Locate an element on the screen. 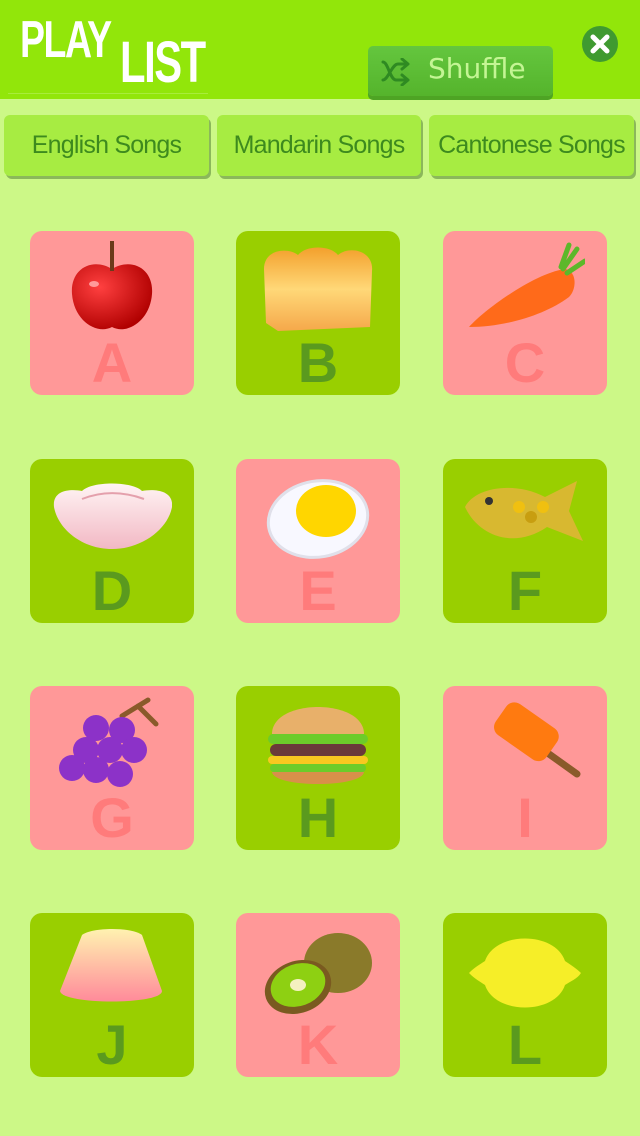  song-card-h: H is located at coordinates (318, 768).